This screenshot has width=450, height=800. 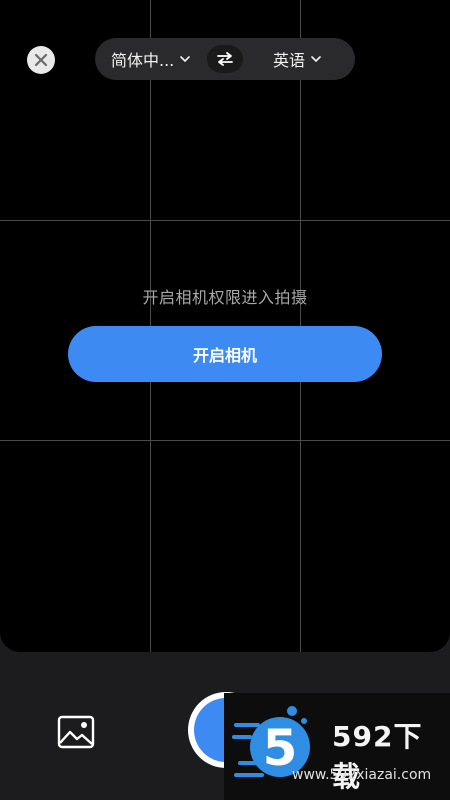 I want to click on close-icon, so click(x=41, y=60).